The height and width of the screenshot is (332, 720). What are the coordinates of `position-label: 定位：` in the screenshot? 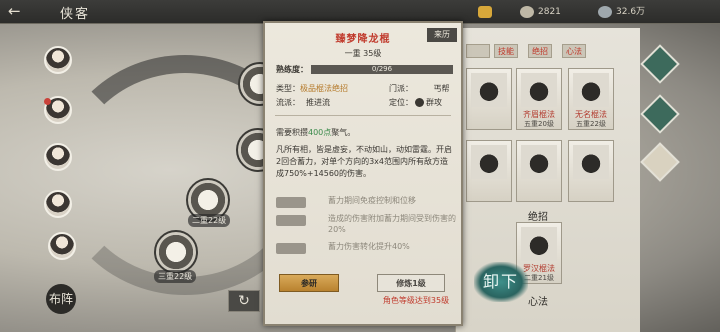 It's located at (401, 102).